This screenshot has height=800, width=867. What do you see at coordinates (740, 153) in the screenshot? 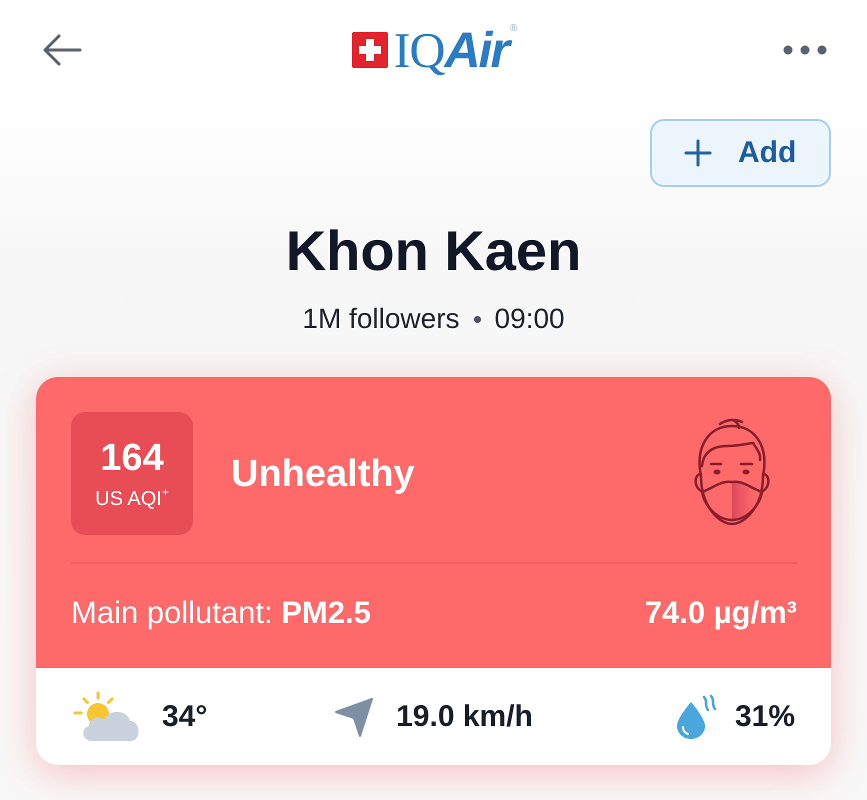
I see `add-button: Add` at bounding box center [740, 153].